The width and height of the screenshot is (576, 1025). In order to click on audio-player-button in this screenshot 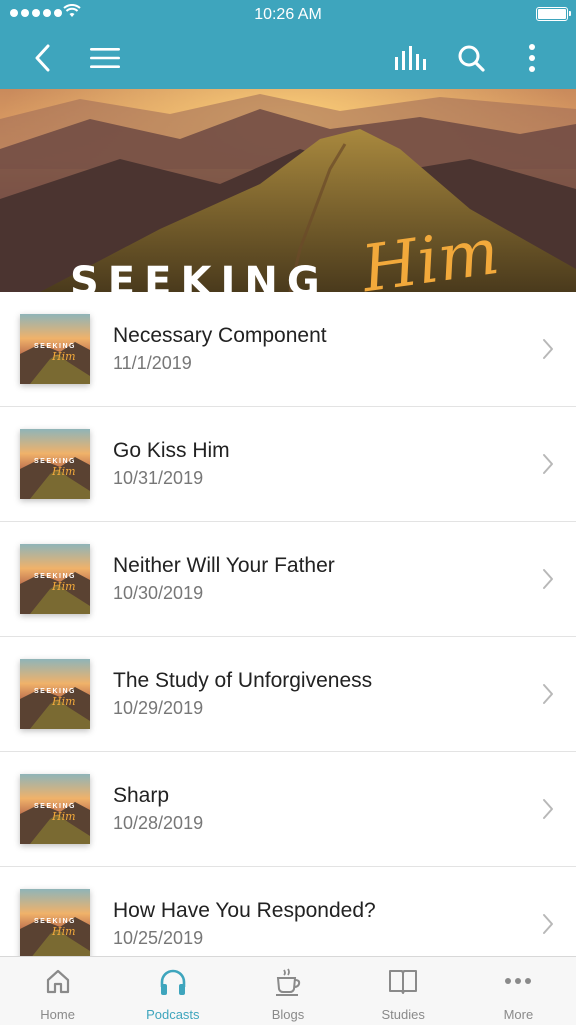, I will do `click(410, 58)`.